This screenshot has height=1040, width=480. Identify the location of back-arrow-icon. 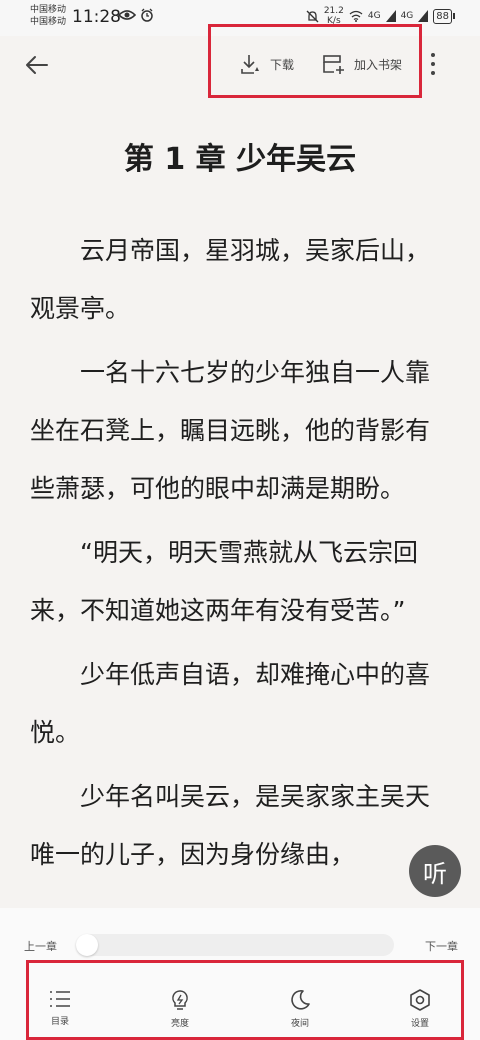
(37, 65).